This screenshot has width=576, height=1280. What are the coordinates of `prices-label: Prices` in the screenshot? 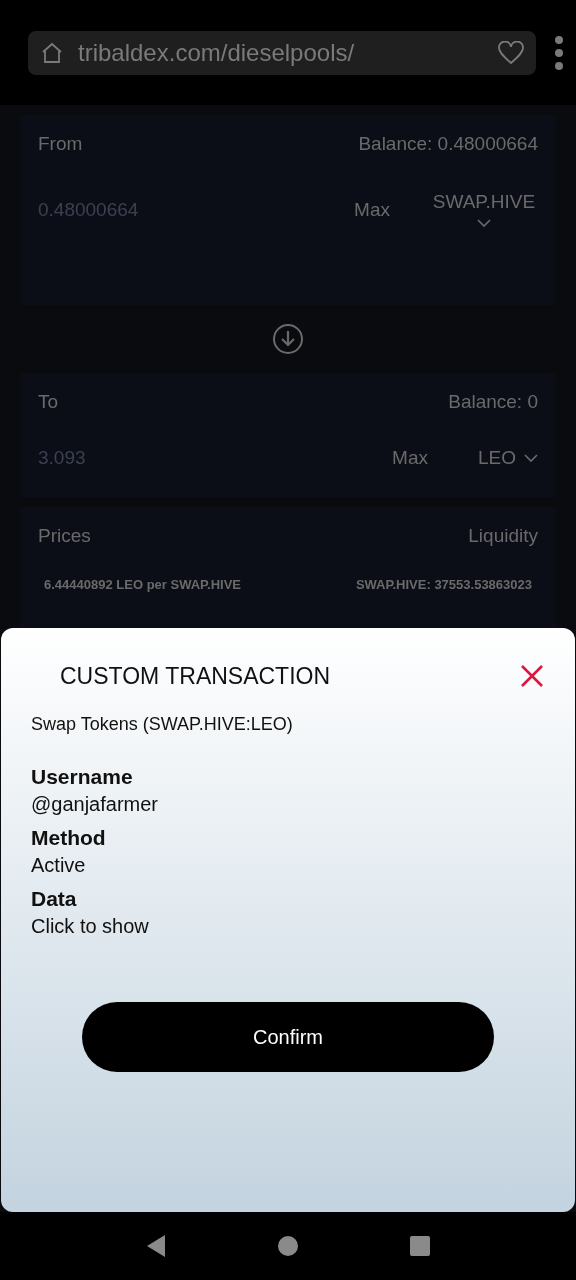 It's located at (64, 536).